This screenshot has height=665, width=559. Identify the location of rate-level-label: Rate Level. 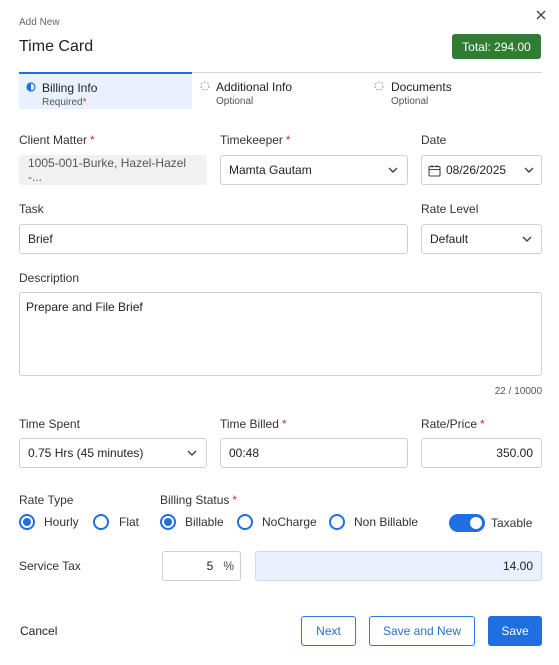
(450, 209).